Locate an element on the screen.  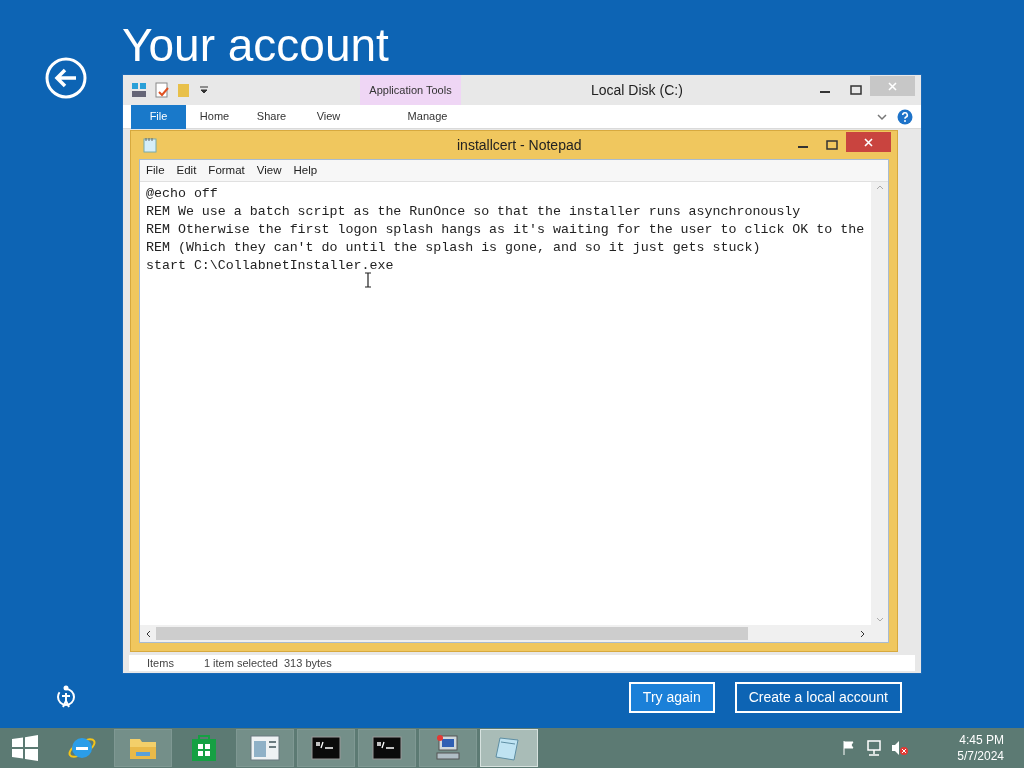
try-again-button: Try again is located at coordinates (671, 697).